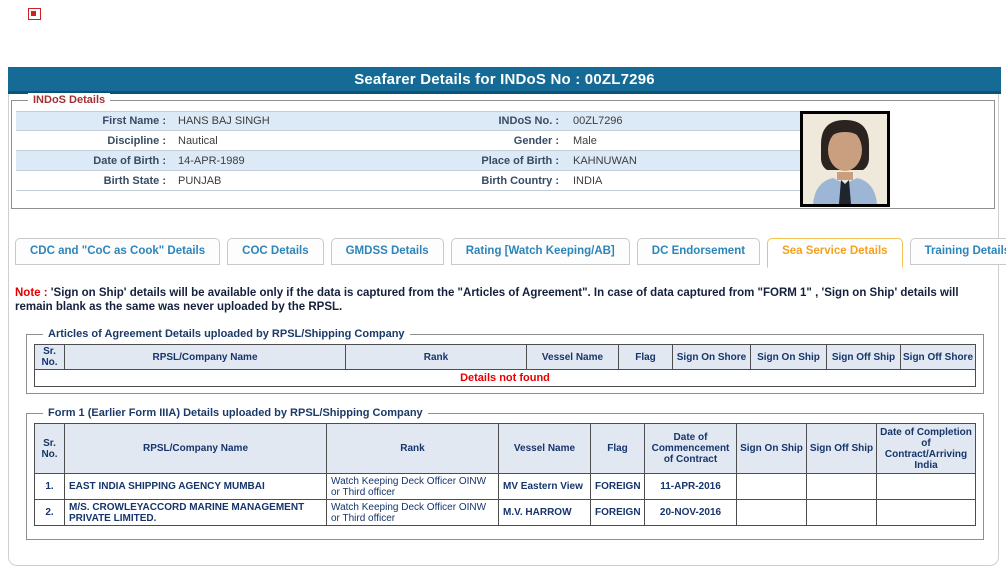 This screenshot has width=1006, height=577. Describe the element at coordinates (134, 180) in the screenshot. I see `birth-state-label: Birth State :` at that location.